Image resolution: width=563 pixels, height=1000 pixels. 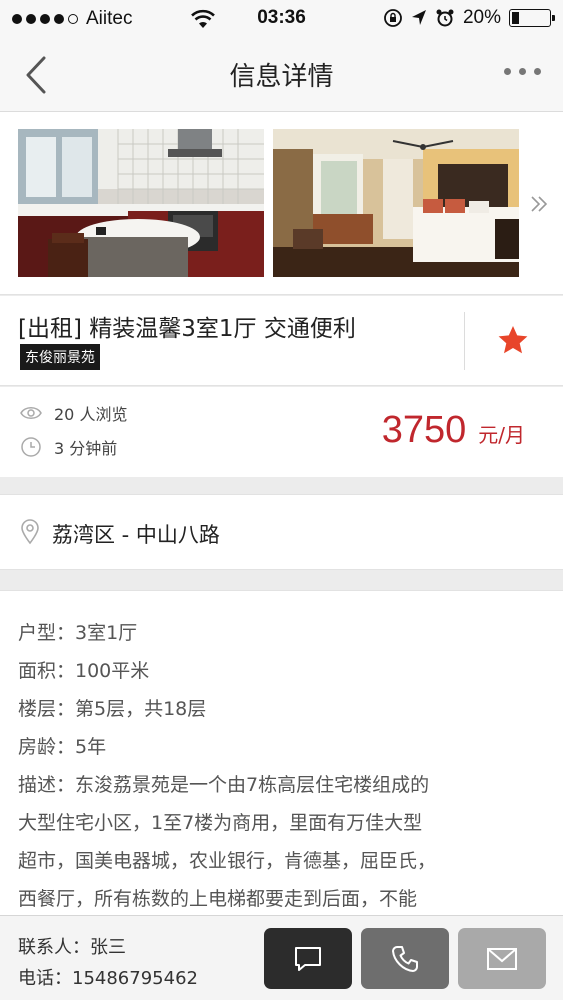 I want to click on battery-percent: 20%, so click(x=481, y=17).